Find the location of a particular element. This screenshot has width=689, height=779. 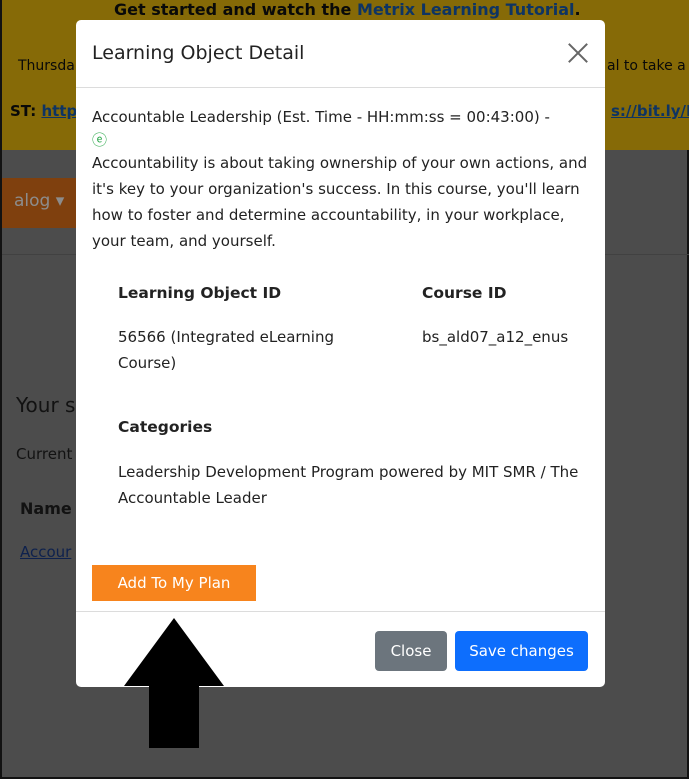

close-icon is located at coordinates (578, 53).